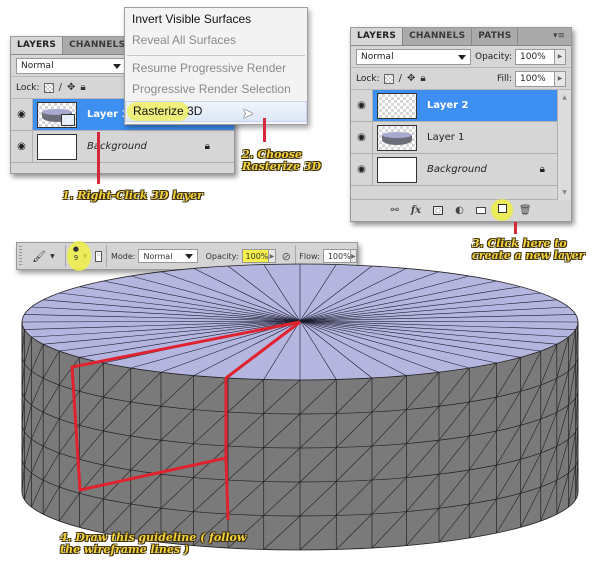 This screenshot has height=573, width=596. What do you see at coordinates (300, 385) in the screenshot?
I see `wireframe-ring` at bounding box center [300, 385].